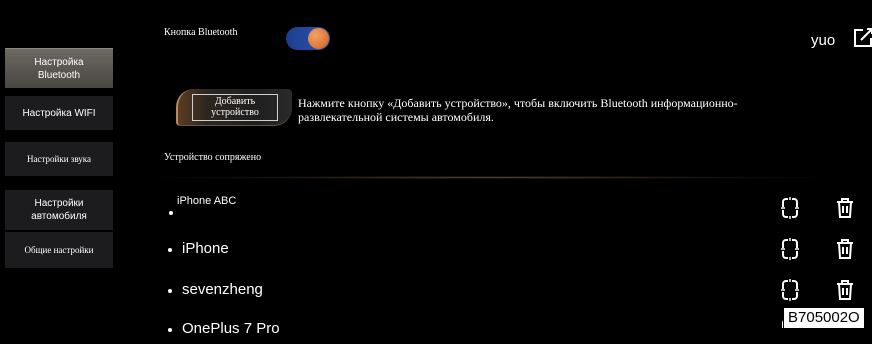  What do you see at coordinates (823, 40) in the screenshot?
I see `user-name: yuo` at bounding box center [823, 40].